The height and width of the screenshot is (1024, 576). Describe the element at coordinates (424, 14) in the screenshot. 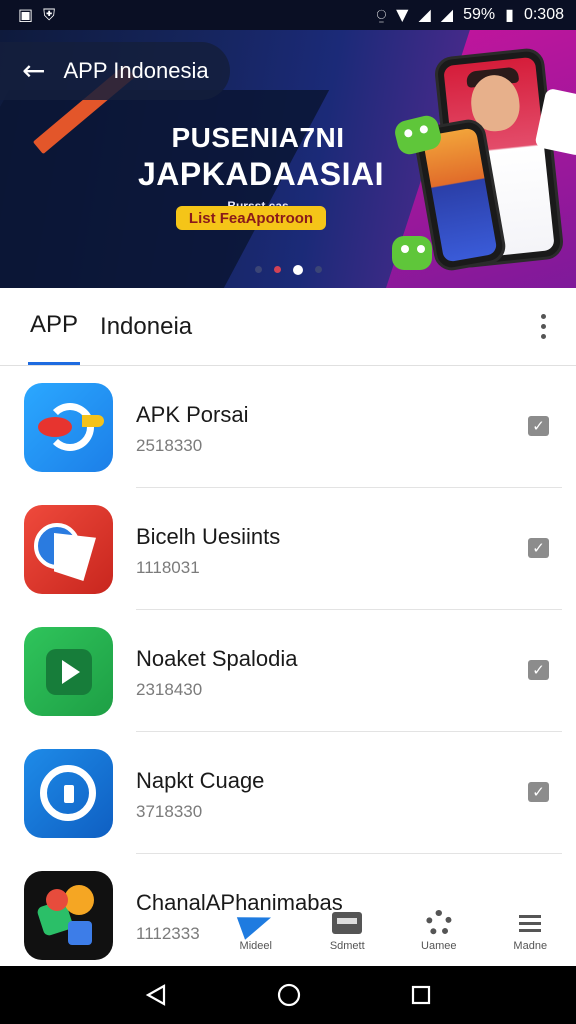

I see `signal-icon: ◢` at that location.